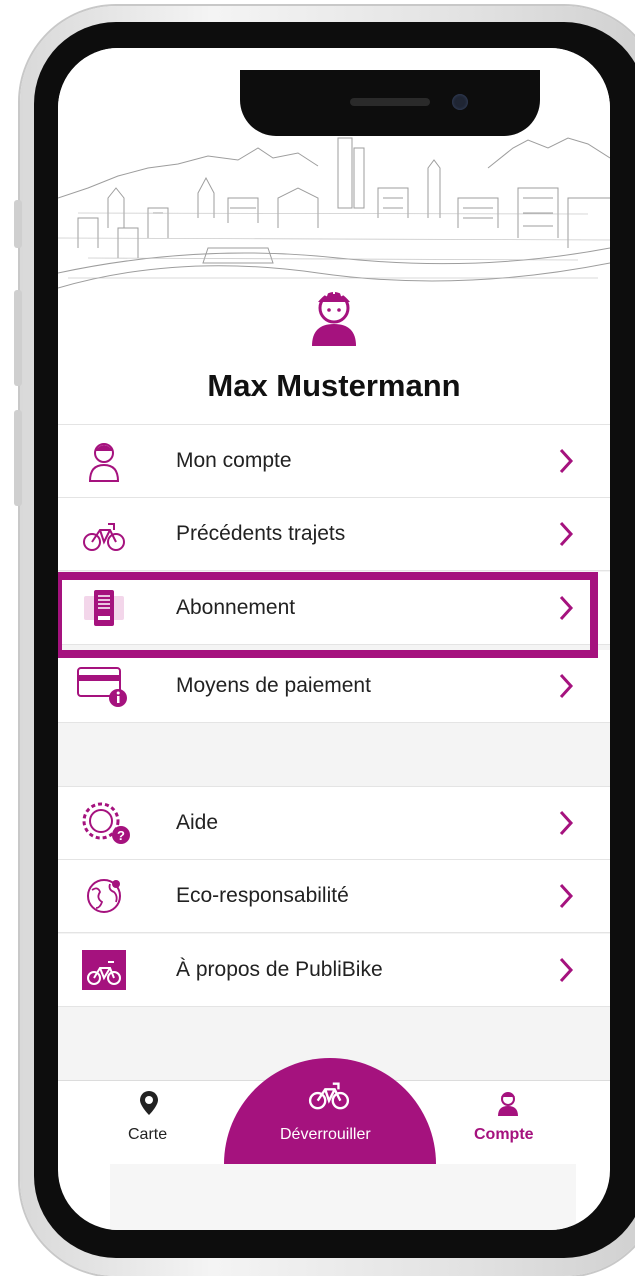  What do you see at coordinates (504, 1135) in the screenshot?
I see `tab-compte: Compte` at bounding box center [504, 1135].